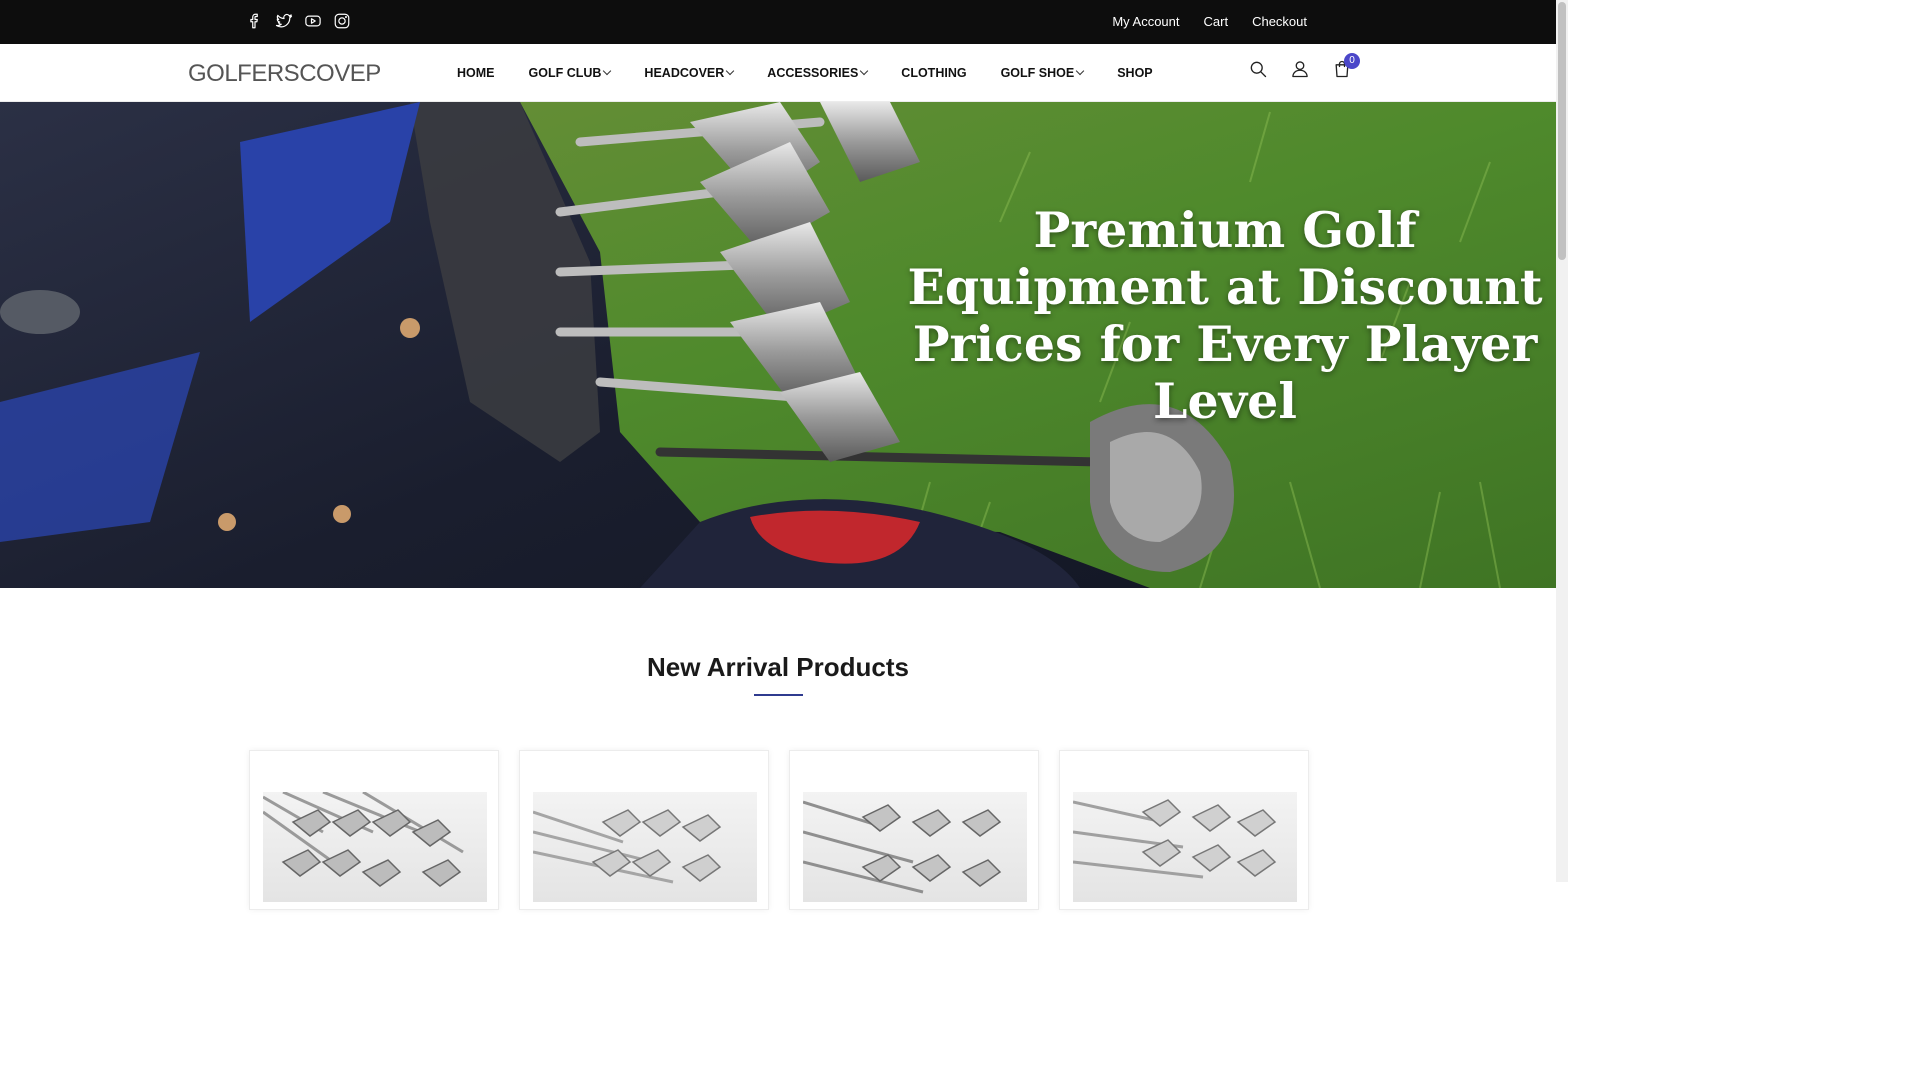 The image size is (1920, 1080). What do you see at coordinates (1258, 70) in the screenshot?
I see `search-icon` at bounding box center [1258, 70].